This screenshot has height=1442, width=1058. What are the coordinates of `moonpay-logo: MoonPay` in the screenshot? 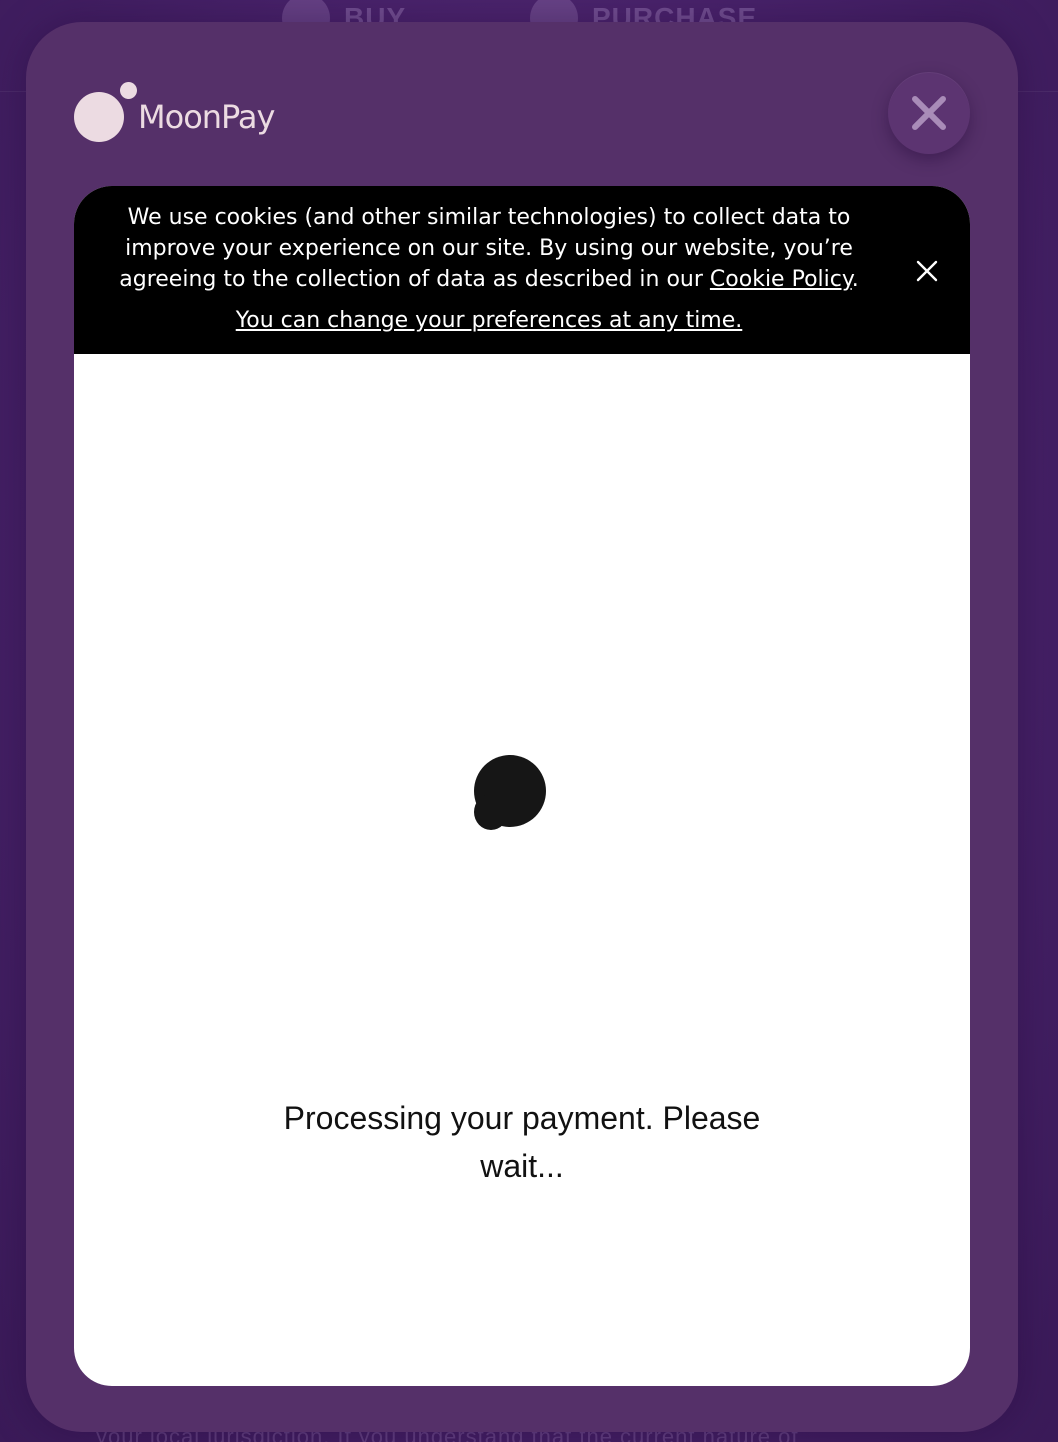 It's located at (174, 112).